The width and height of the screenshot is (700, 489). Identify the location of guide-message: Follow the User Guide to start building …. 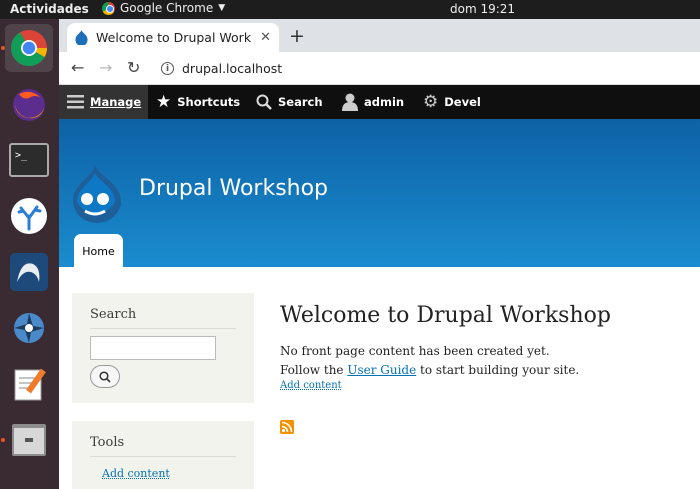
(445, 370).